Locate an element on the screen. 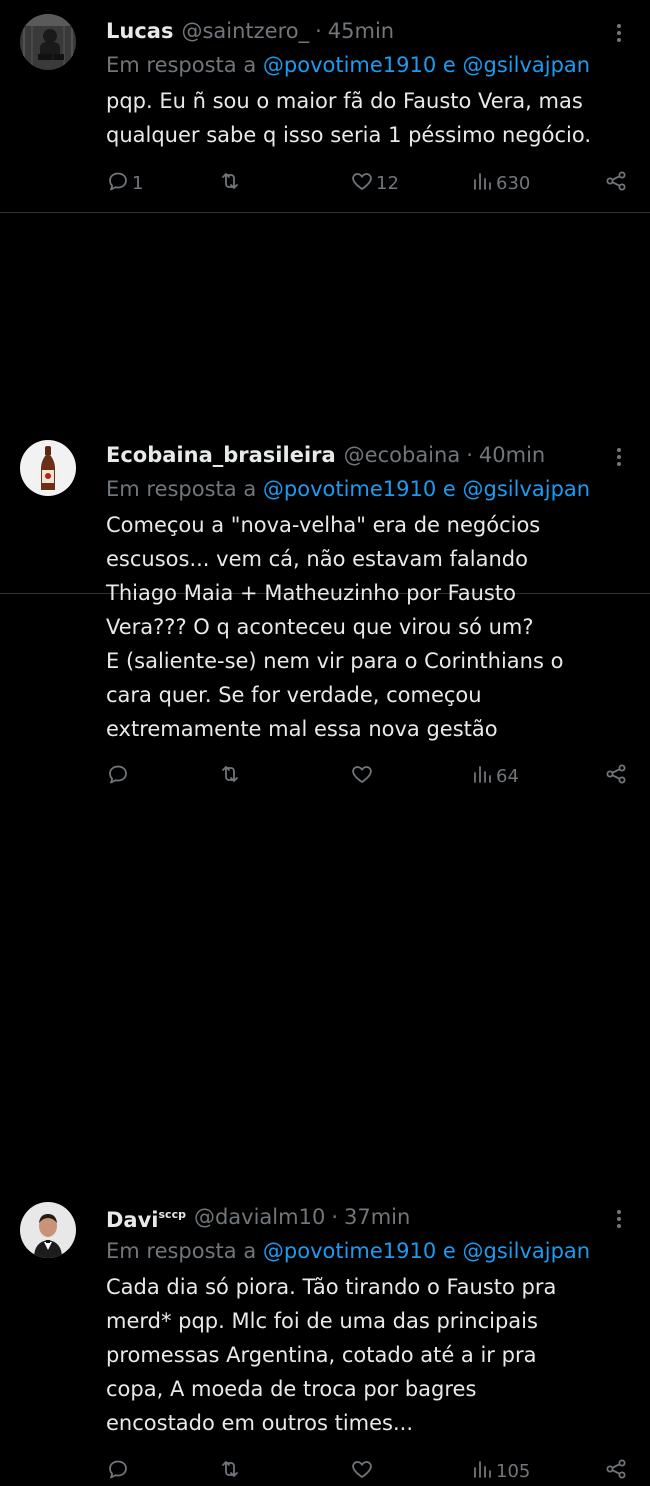  display-name-text: Davi is located at coordinates (132, 1219).